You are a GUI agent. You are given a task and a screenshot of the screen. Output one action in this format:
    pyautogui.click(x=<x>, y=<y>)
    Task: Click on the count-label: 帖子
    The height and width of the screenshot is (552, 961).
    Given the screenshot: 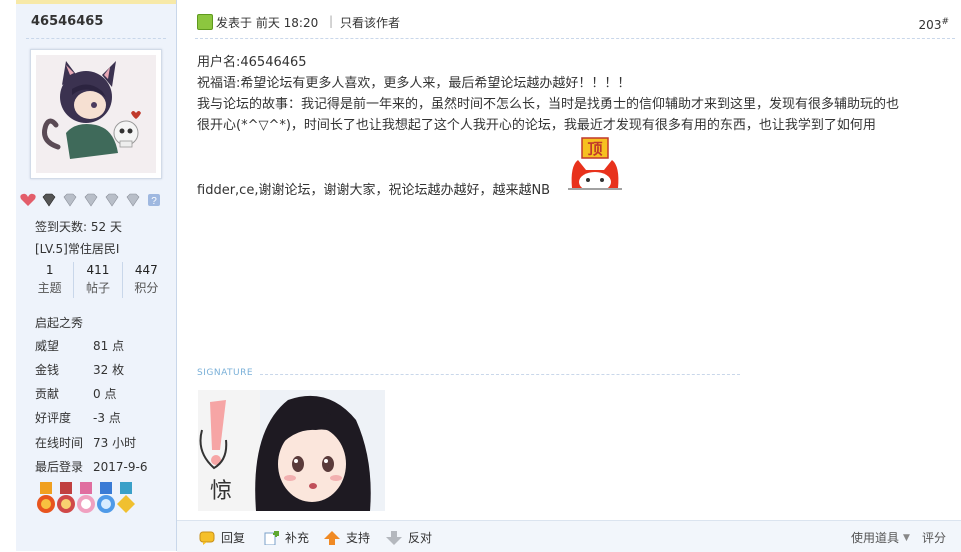 What is the action you would take?
    pyautogui.click(x=97, y=288)
    